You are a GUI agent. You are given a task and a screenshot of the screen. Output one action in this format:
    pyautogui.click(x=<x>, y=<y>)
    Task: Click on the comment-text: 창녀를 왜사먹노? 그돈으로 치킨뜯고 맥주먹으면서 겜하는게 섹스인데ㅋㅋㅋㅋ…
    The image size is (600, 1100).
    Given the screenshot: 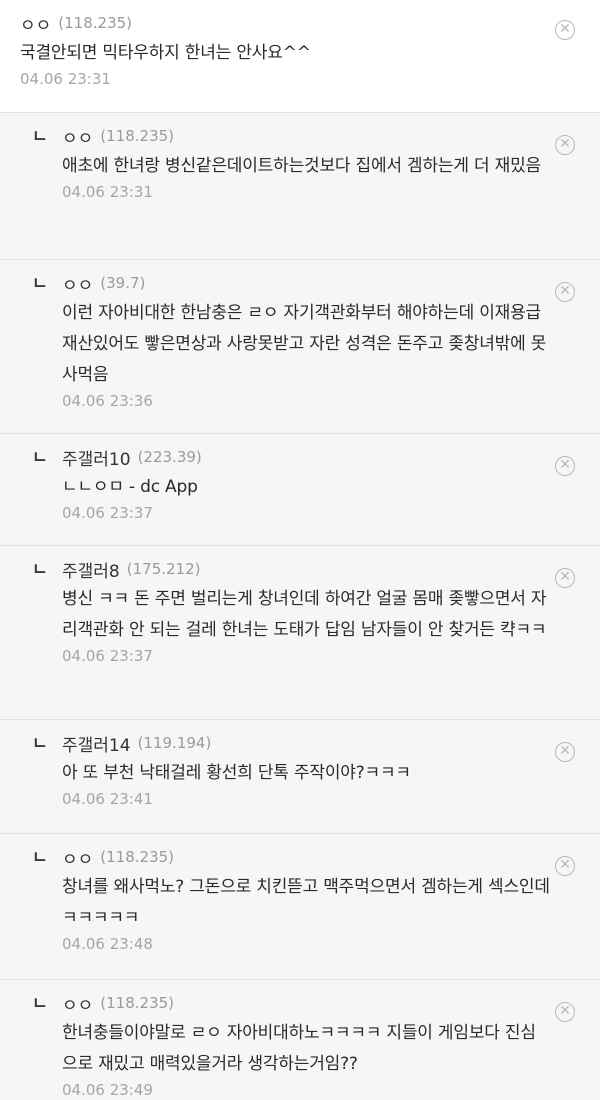 What is the action you would take?
    pyautogui.click(x=306, y=902)
    